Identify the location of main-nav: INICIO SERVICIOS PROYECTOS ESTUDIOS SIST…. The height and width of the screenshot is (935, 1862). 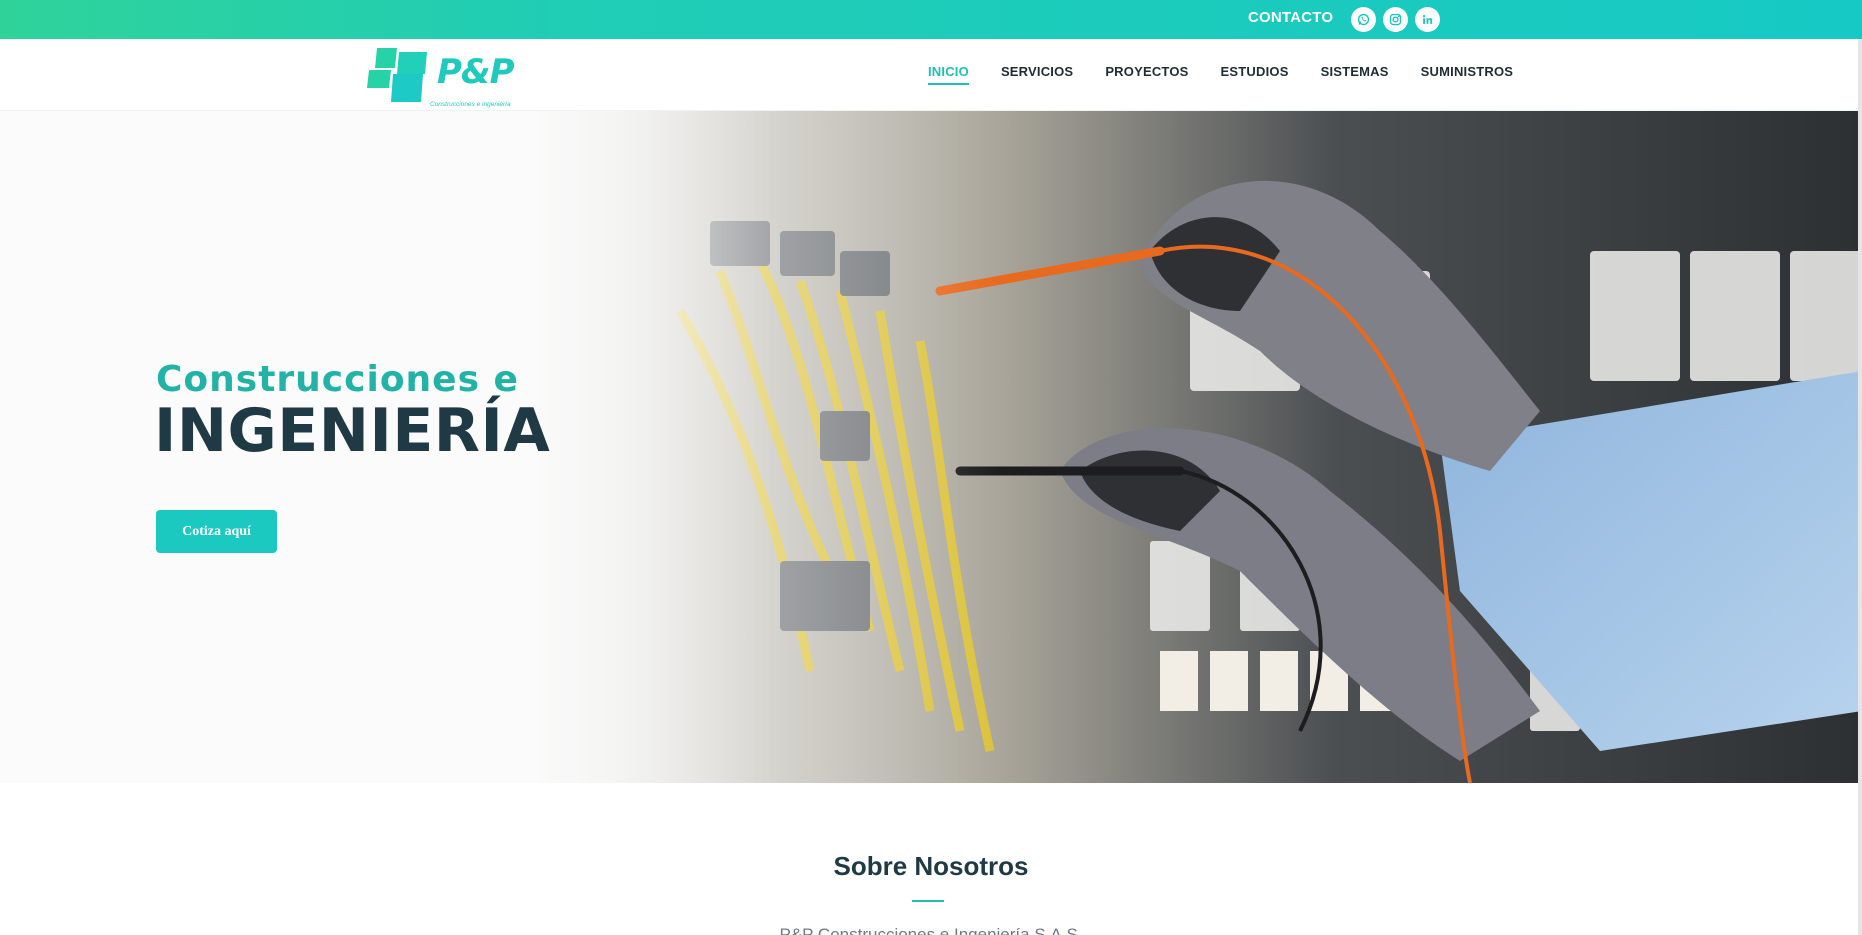
(1236, 74).